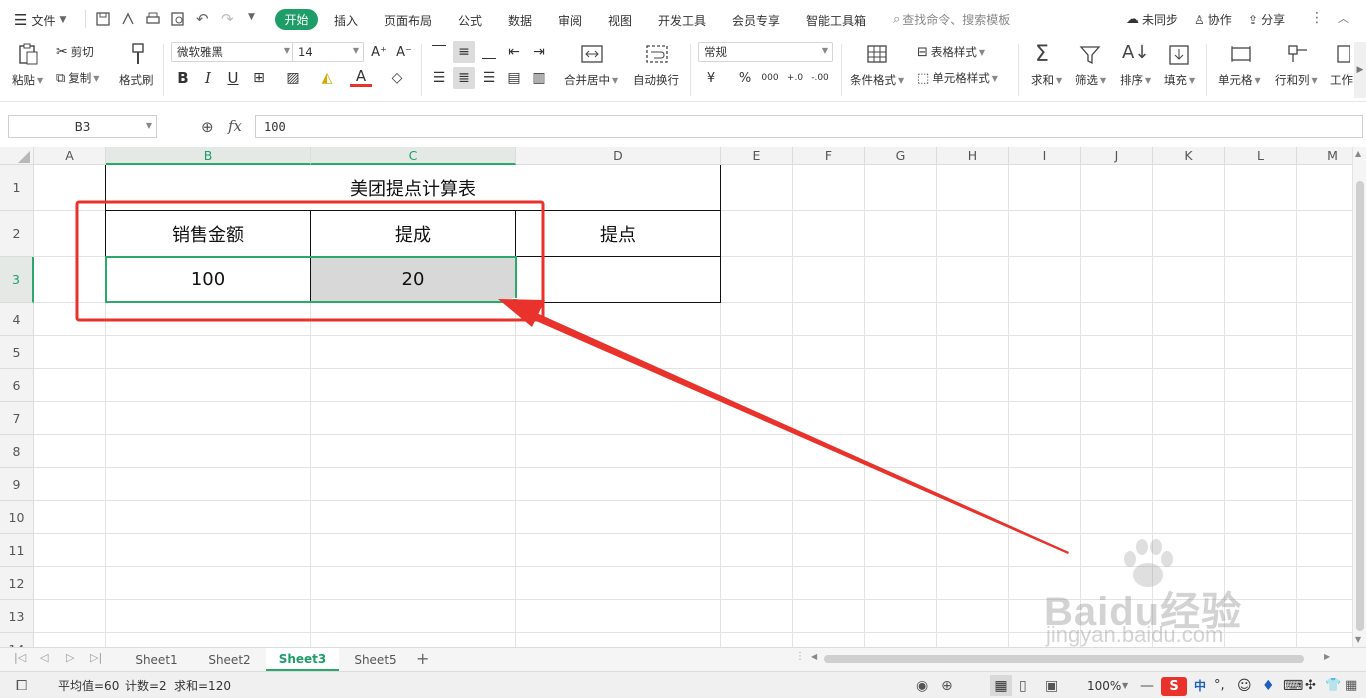  I want to click on ime-language: 中, so click(1200, 685).